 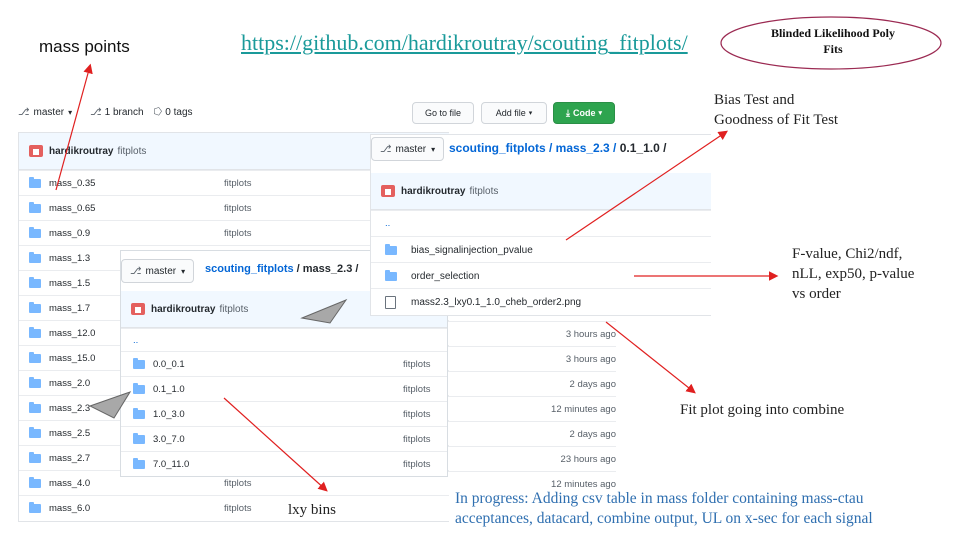 What do you see at coordinates (646, 185) in the screenshot?
I see `arrow-bias-test` at bounding box center [646, 185].